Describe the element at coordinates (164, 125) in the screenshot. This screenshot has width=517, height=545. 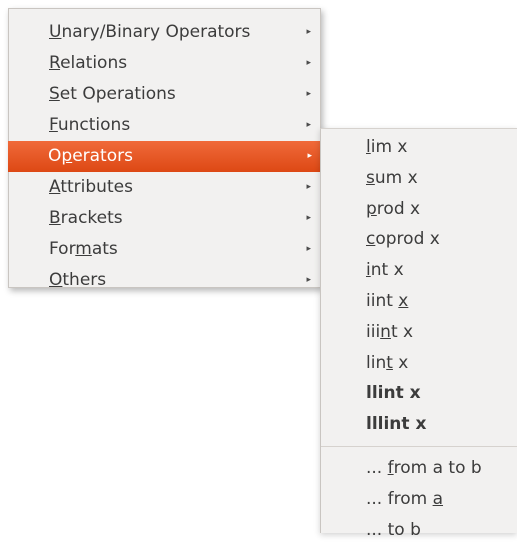
I see `menu-item-functions: Functions ▸` at that location.